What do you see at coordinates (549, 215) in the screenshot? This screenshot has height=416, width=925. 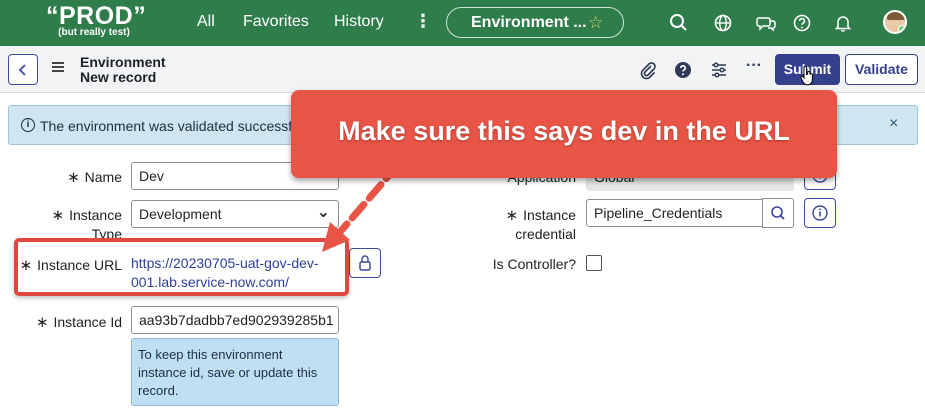 I see `instance-credential-label-line1: Instance` at bounding box center [549, 215].